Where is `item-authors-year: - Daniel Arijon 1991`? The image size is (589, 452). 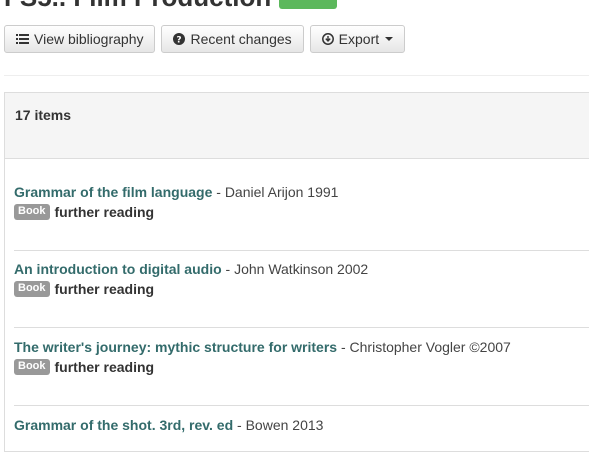
item-authors-year: - Daniel Arijon 1991 is located at coordinates (275, 192).